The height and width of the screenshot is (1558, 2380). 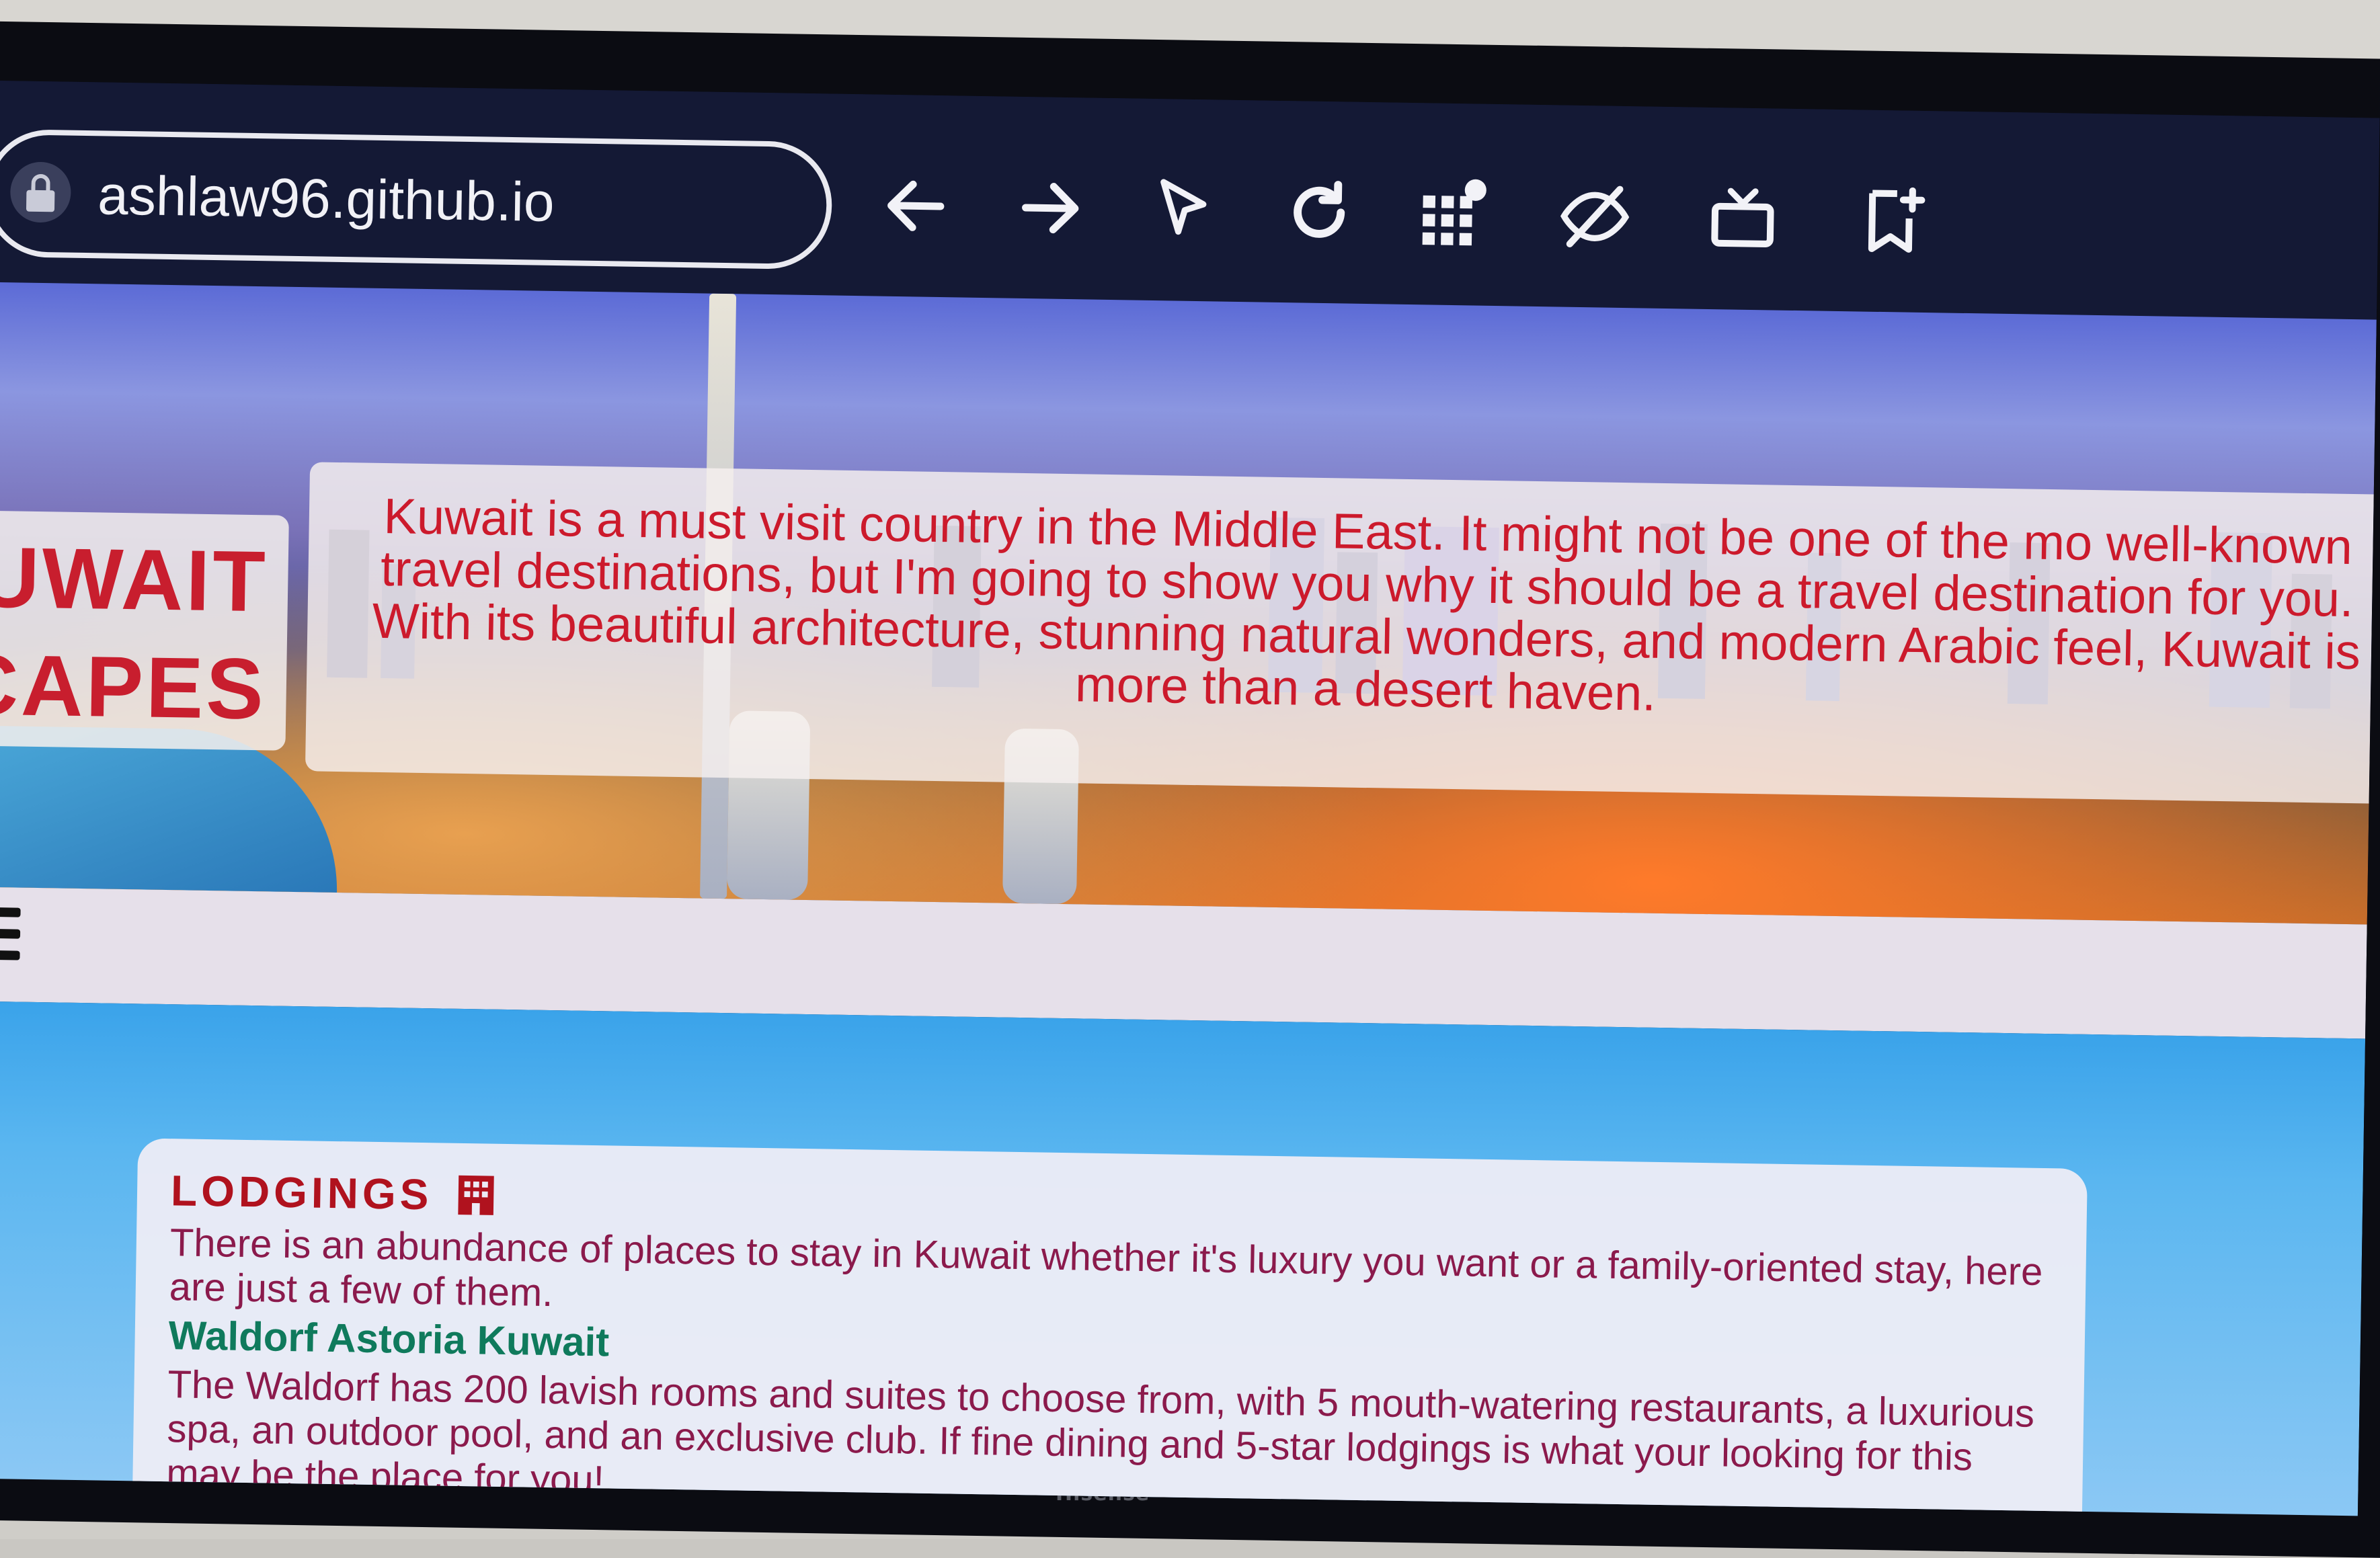 I want to click on lodgings-title: LODGINGS, so click(x=301, y=1192).